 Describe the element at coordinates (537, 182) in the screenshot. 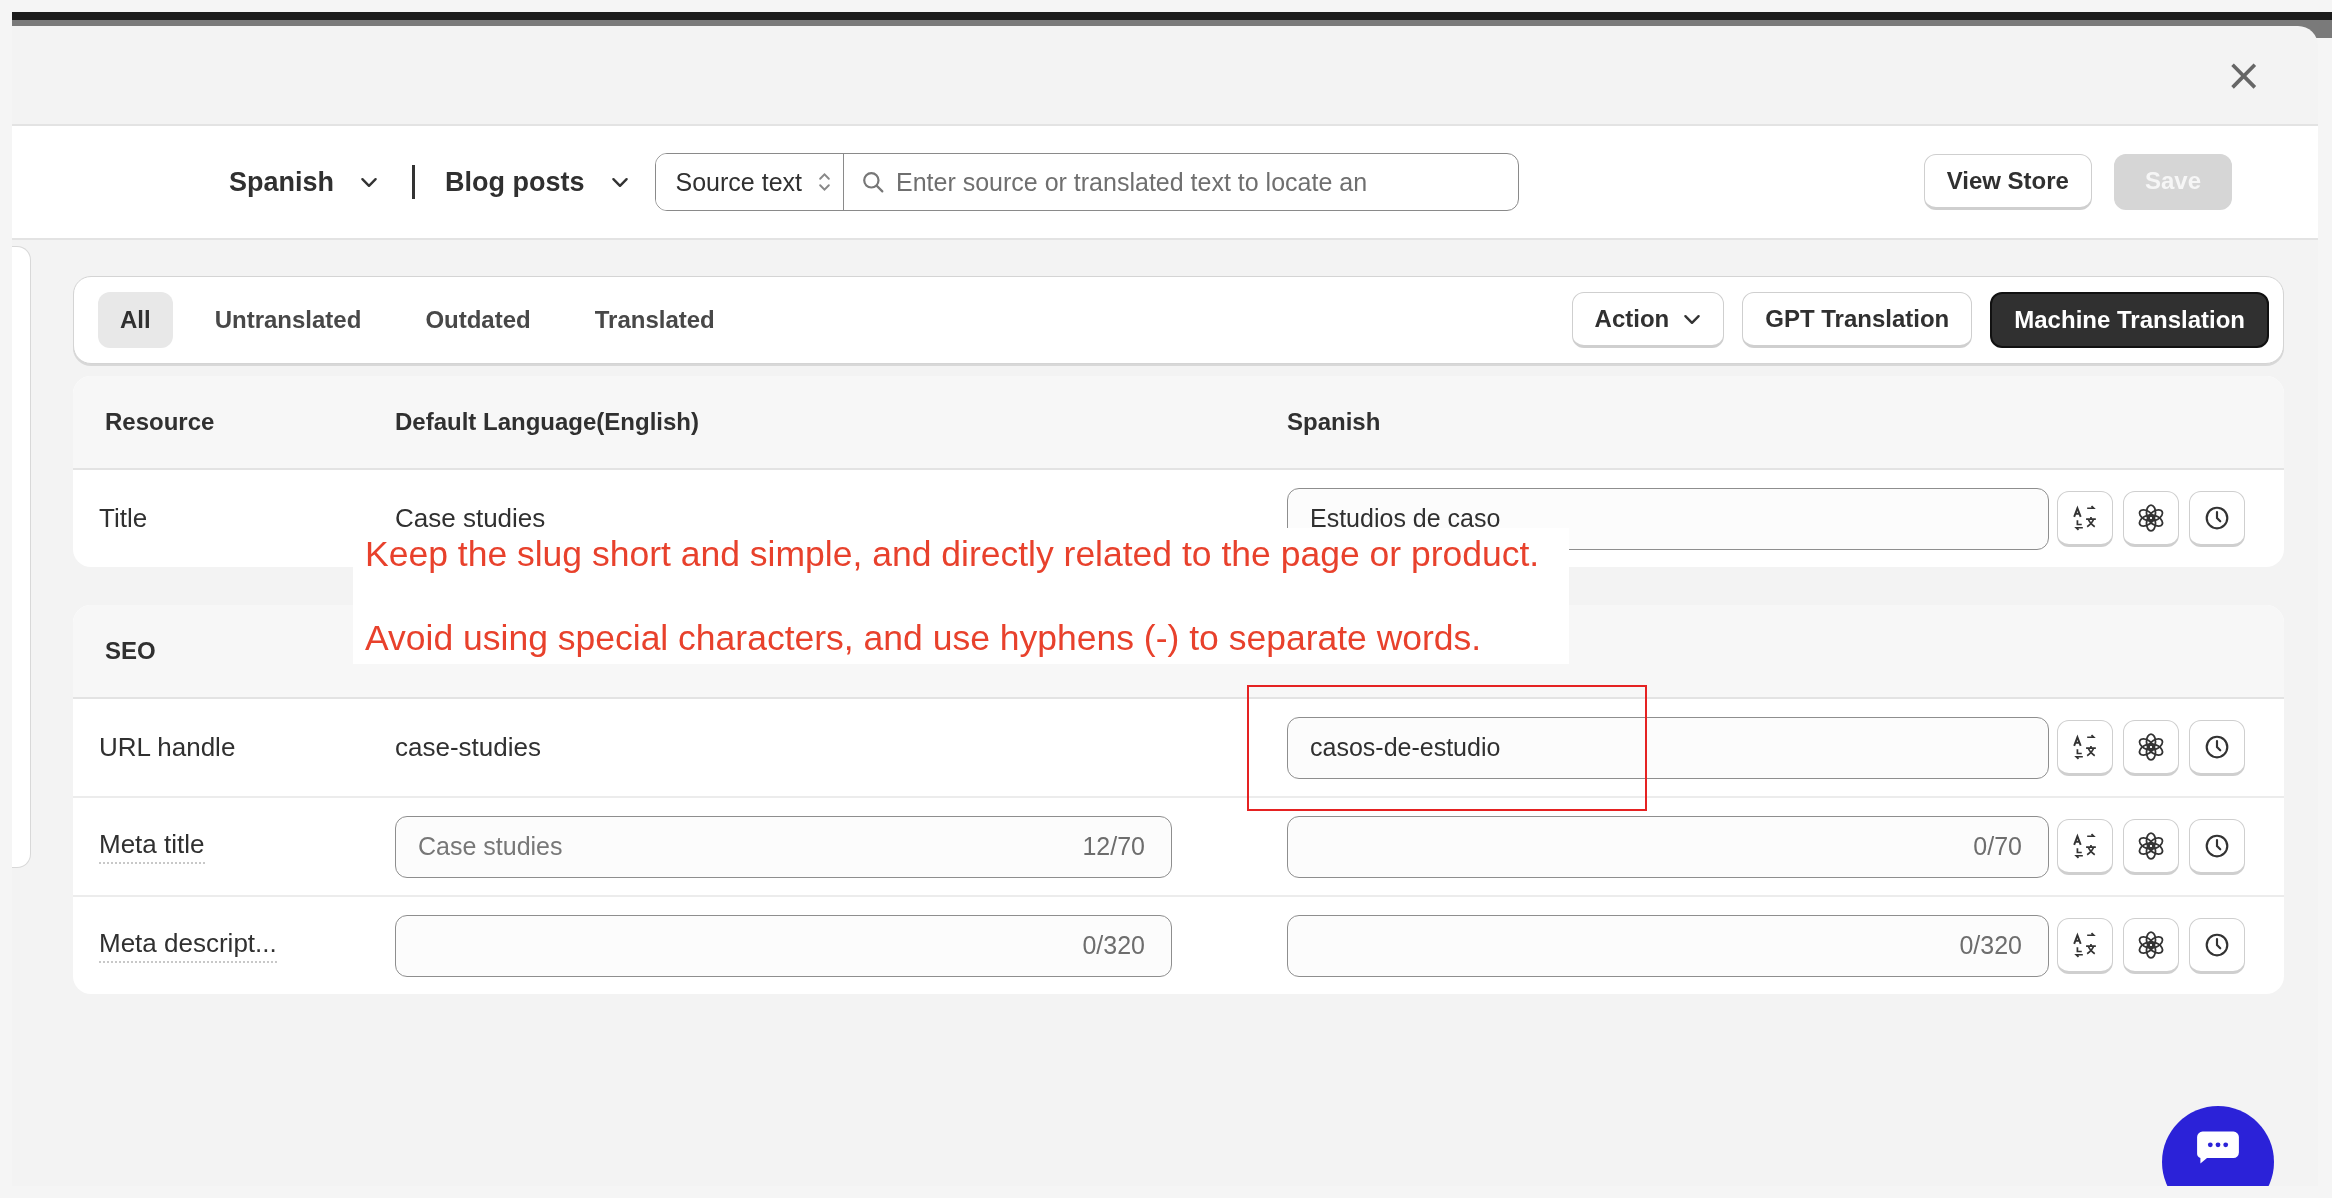

I see `resource-dropdown: Blog posts` at that location.